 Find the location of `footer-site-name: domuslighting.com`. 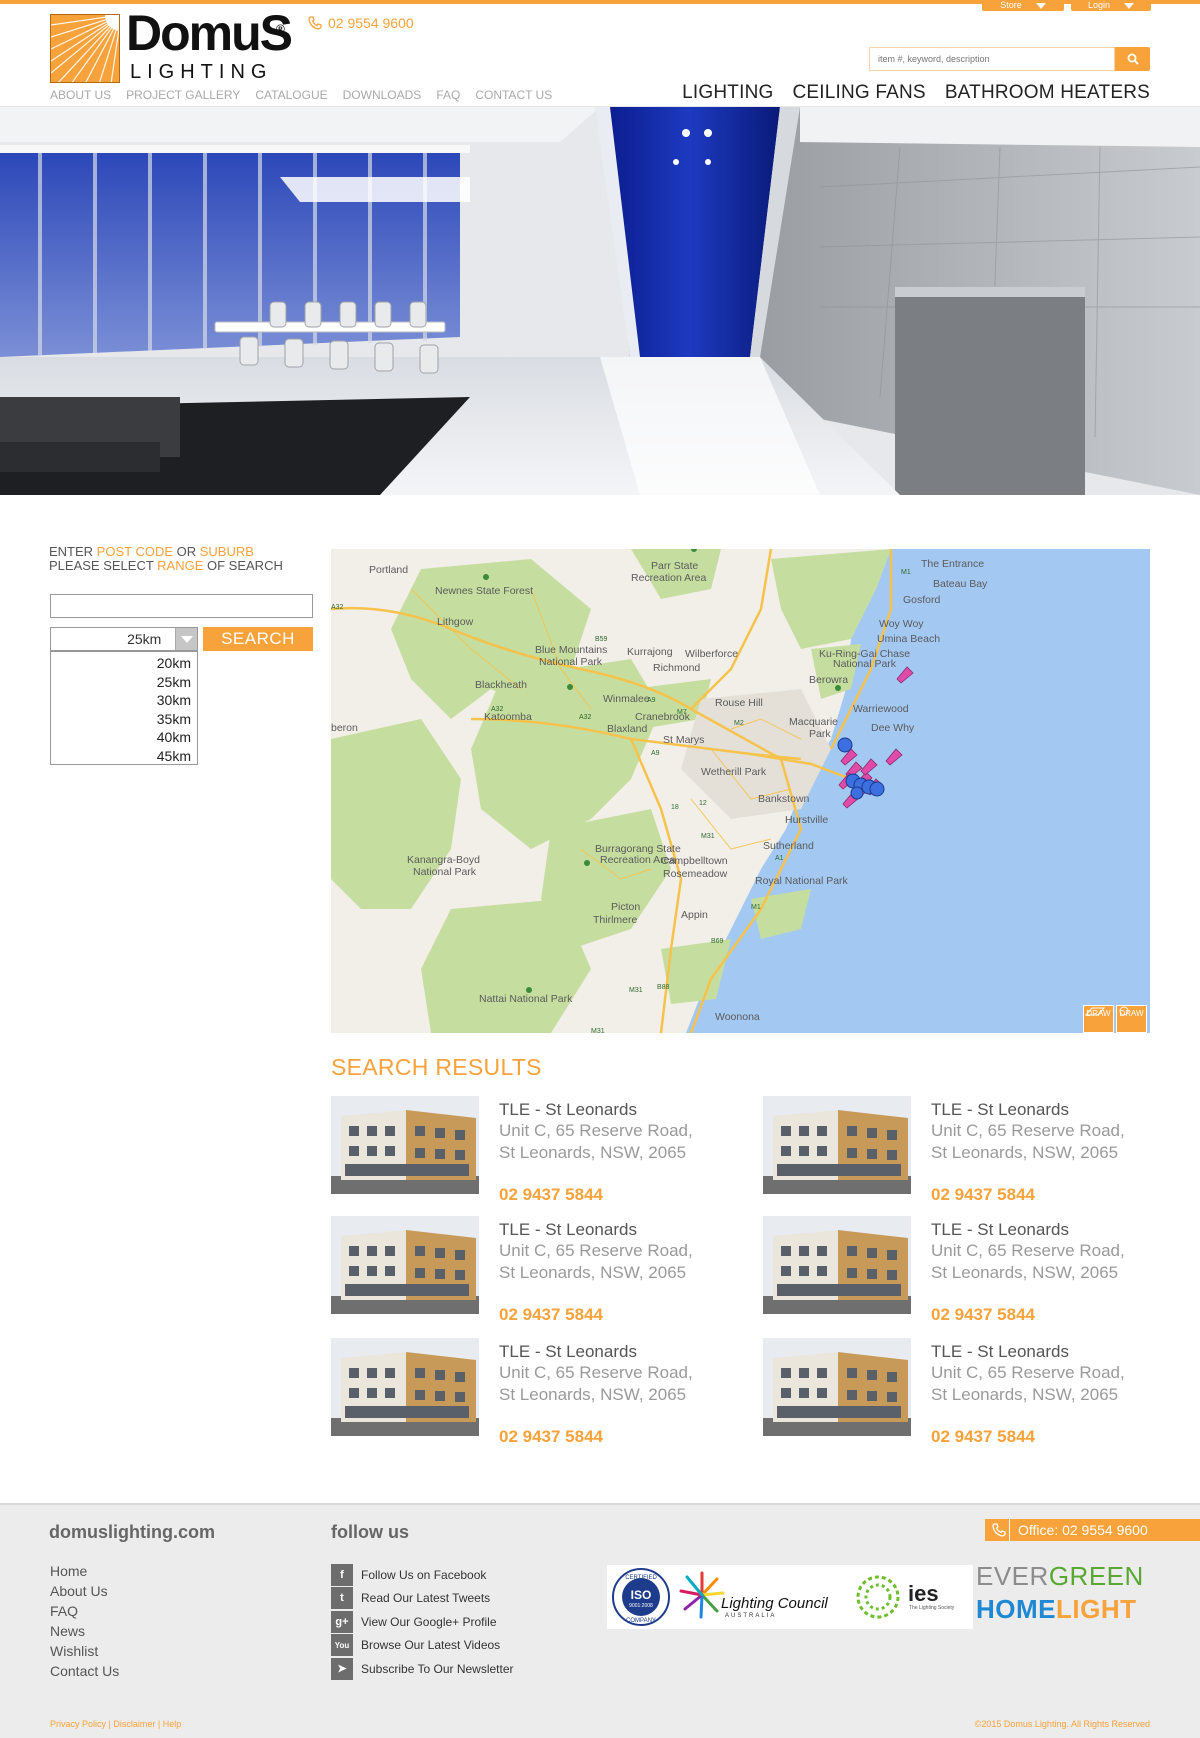

footer-site-name: domuslighting.com is located at coordinates (132, 1532).